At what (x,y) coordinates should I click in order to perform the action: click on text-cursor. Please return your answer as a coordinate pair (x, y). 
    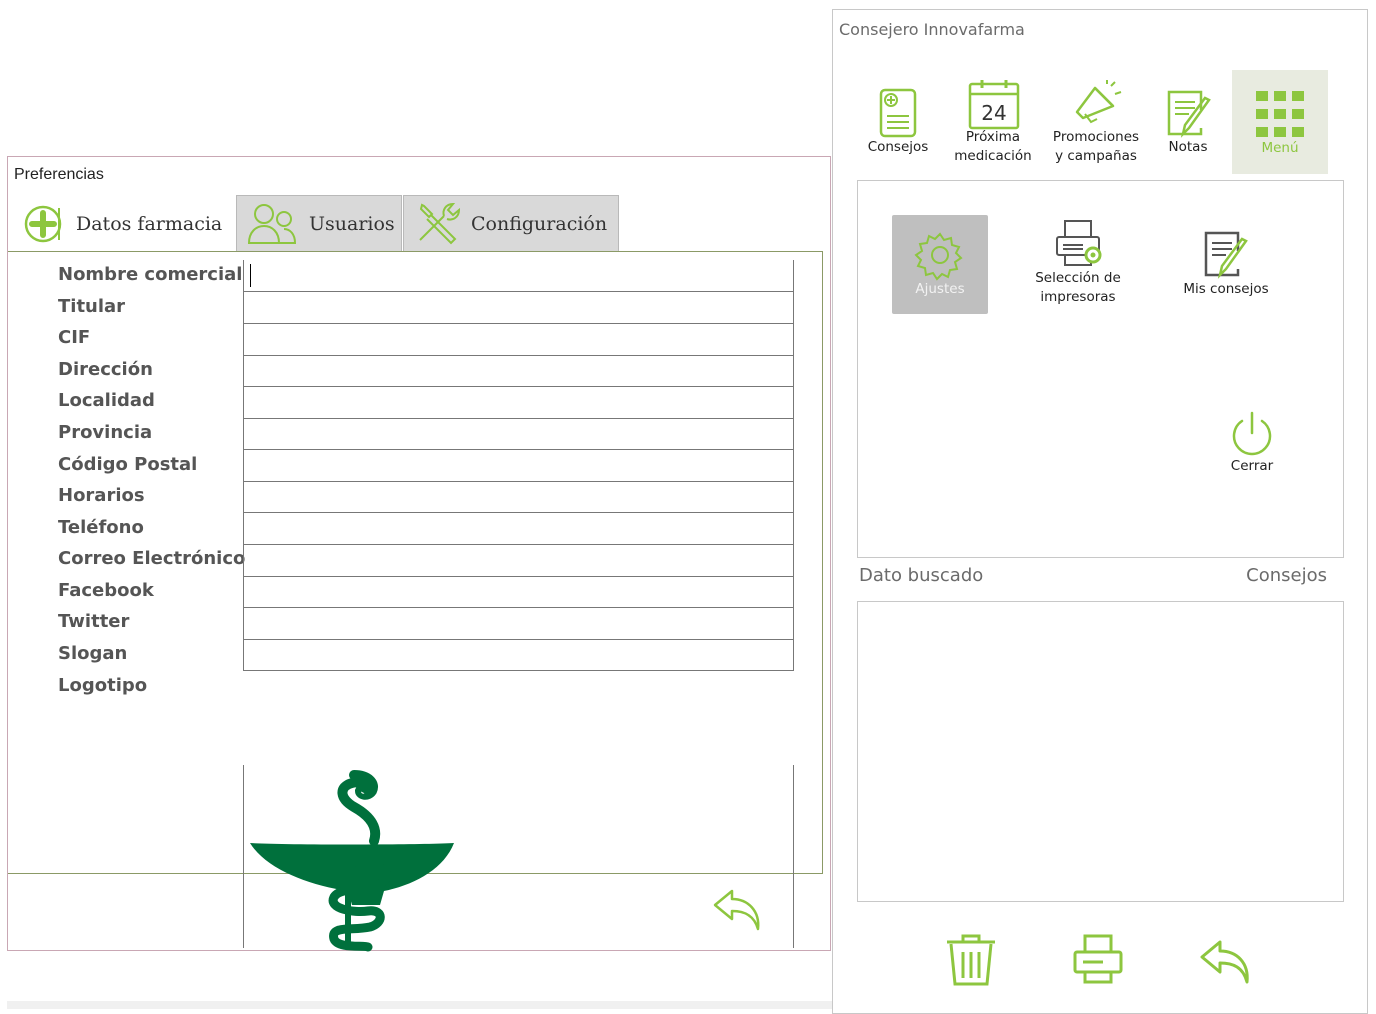
    Looking at the image, I should click on (250, 275).